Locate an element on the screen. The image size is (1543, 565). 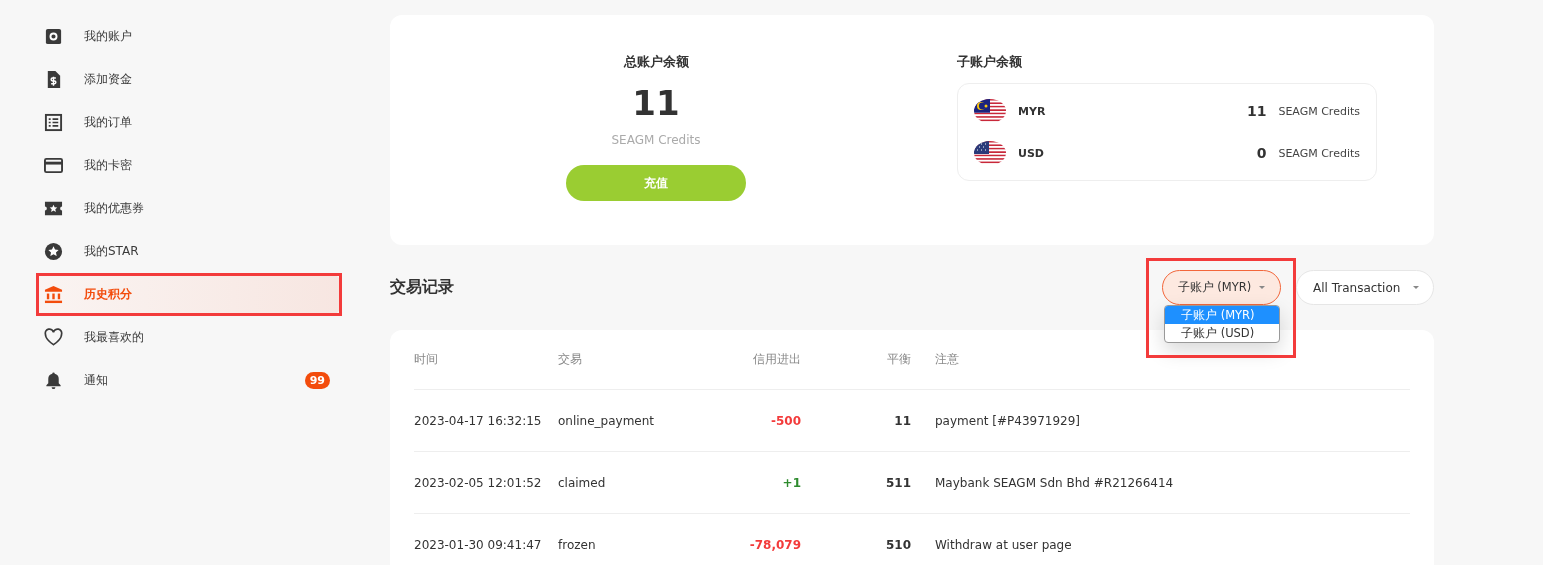
table-cell-text: -78,079 is located at coordinates (774, 544).